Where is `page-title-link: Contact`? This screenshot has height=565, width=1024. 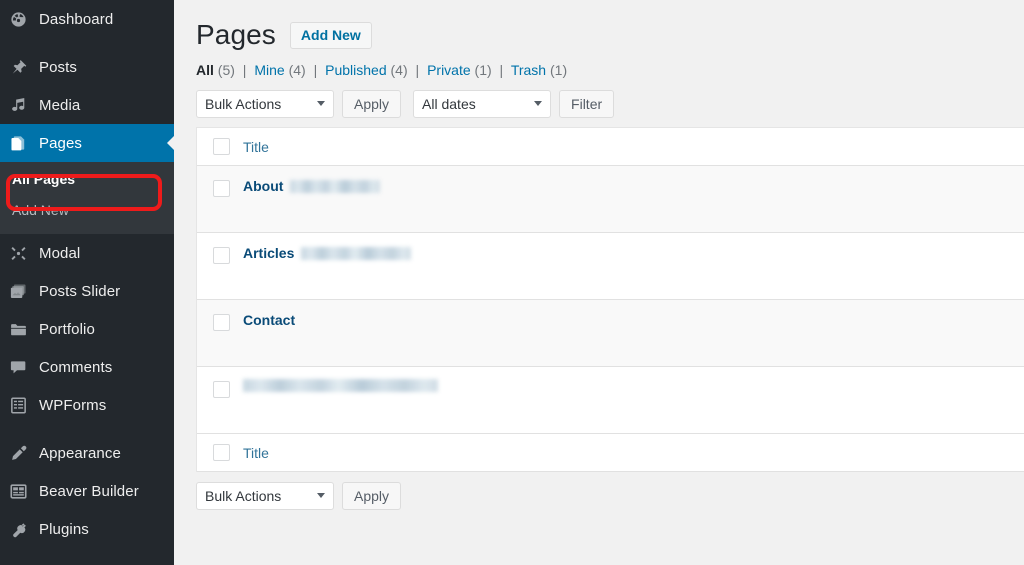 page-title-link: Contact is located at coordinates (269, 320).